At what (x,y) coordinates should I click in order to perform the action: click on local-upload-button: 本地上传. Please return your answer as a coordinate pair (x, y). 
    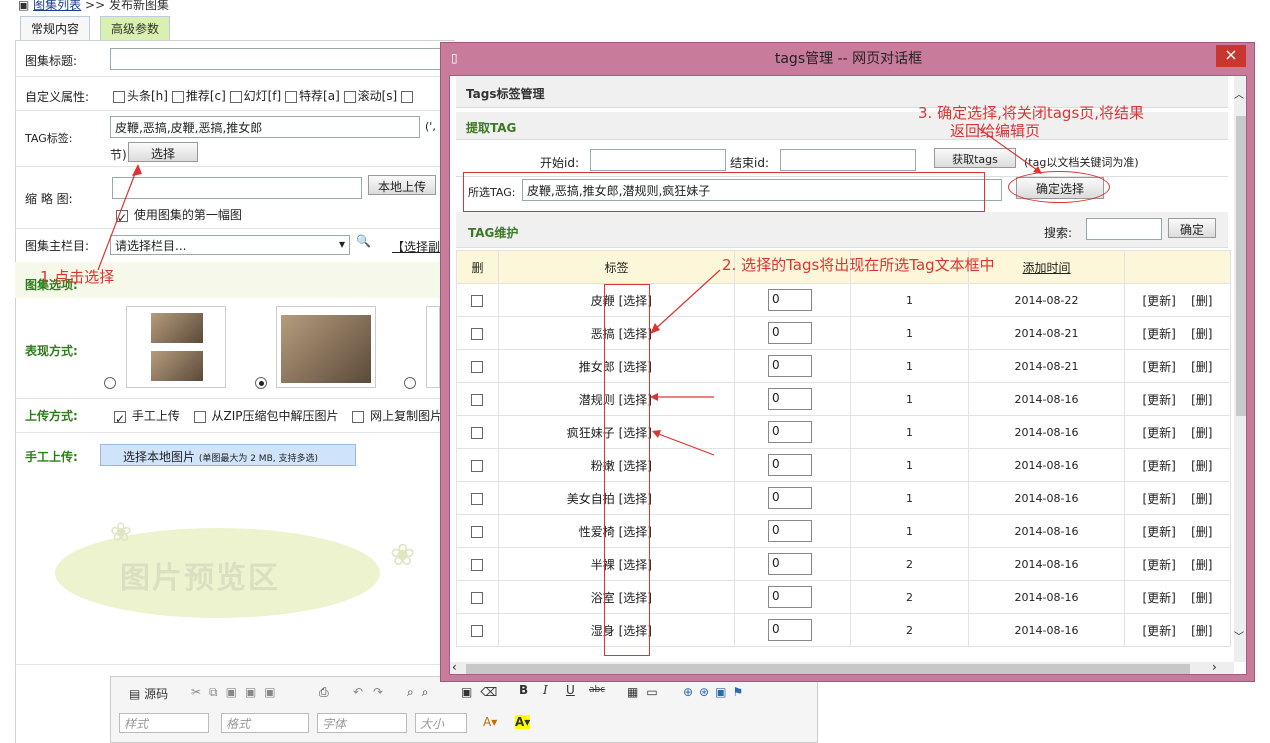
    Looking at the image, I should click on (402, 185).